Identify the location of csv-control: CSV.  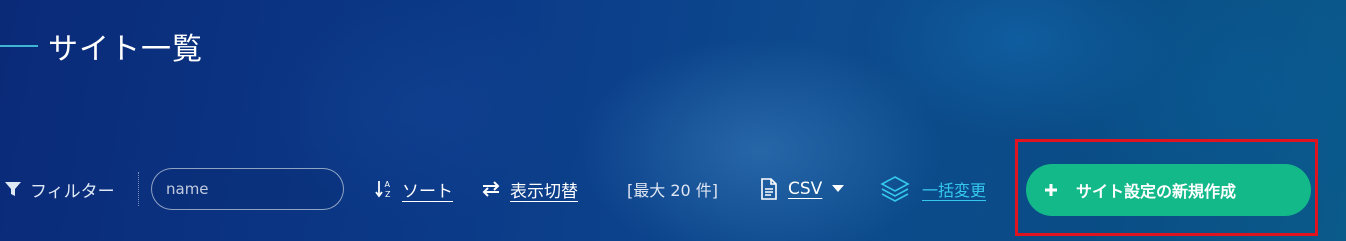
(802, 189).